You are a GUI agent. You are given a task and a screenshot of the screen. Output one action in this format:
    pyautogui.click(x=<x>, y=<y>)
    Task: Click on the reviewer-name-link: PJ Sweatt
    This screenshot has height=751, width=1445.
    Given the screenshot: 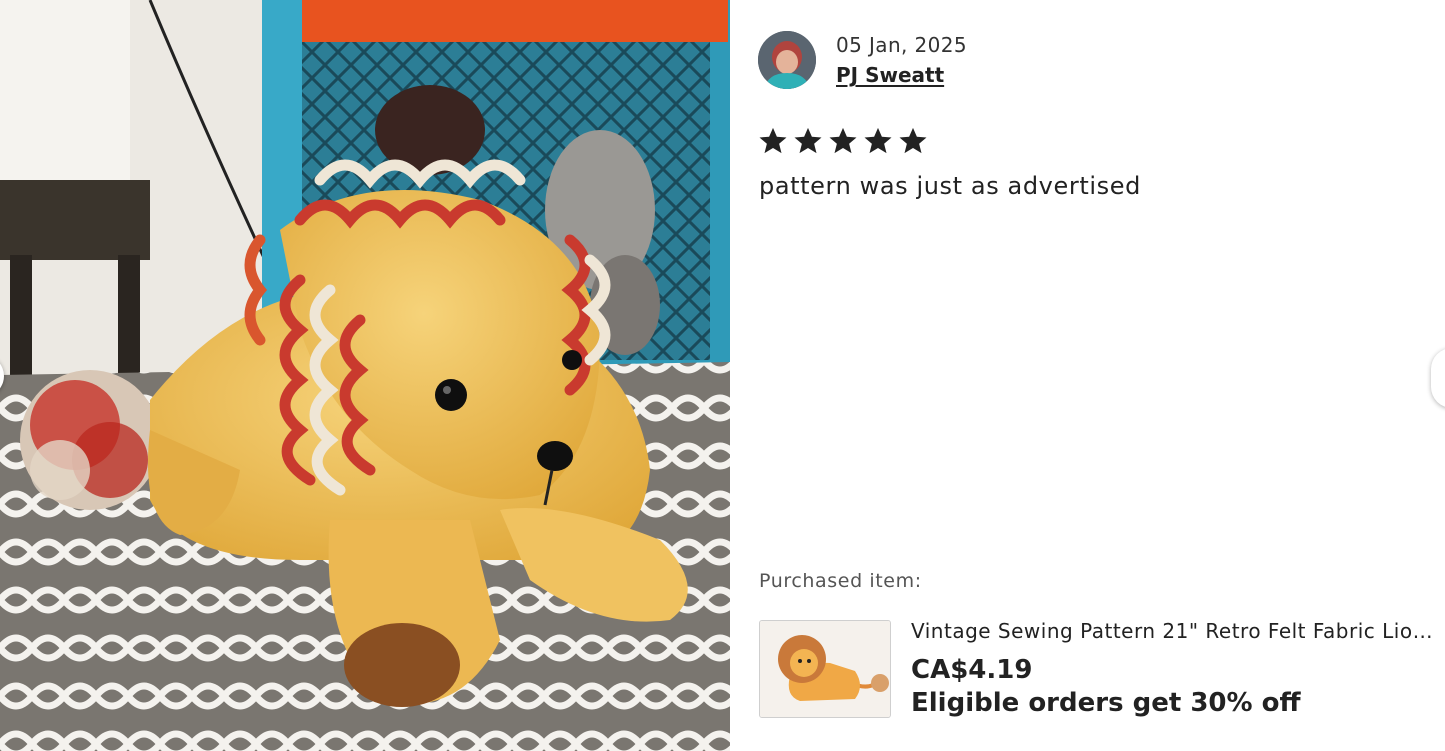 What is the action you would take?
    pyautogui.click(x=890, y=75)
    